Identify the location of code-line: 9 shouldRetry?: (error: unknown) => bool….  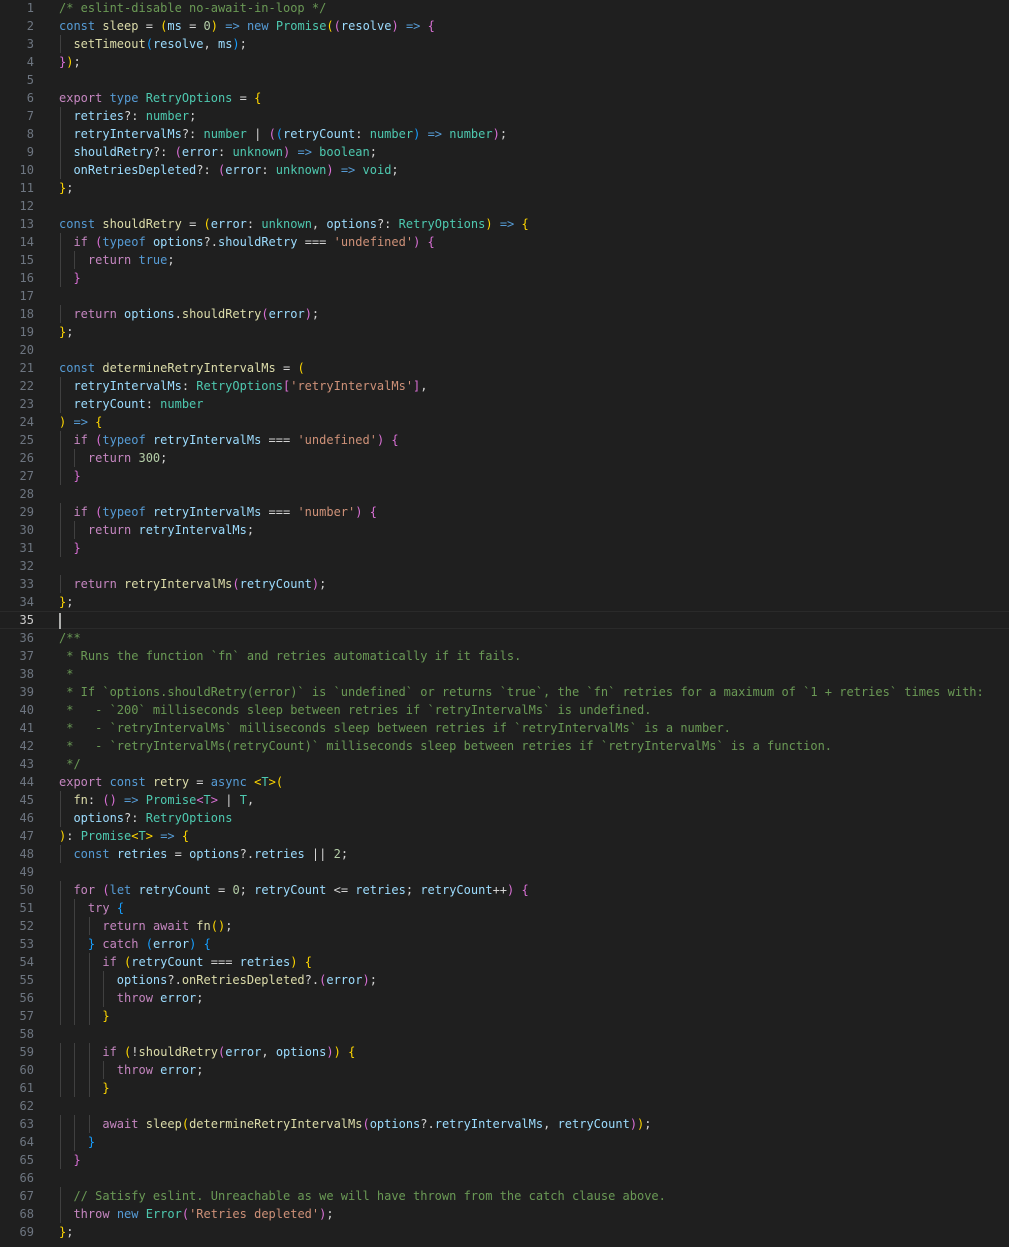
(504, 152).